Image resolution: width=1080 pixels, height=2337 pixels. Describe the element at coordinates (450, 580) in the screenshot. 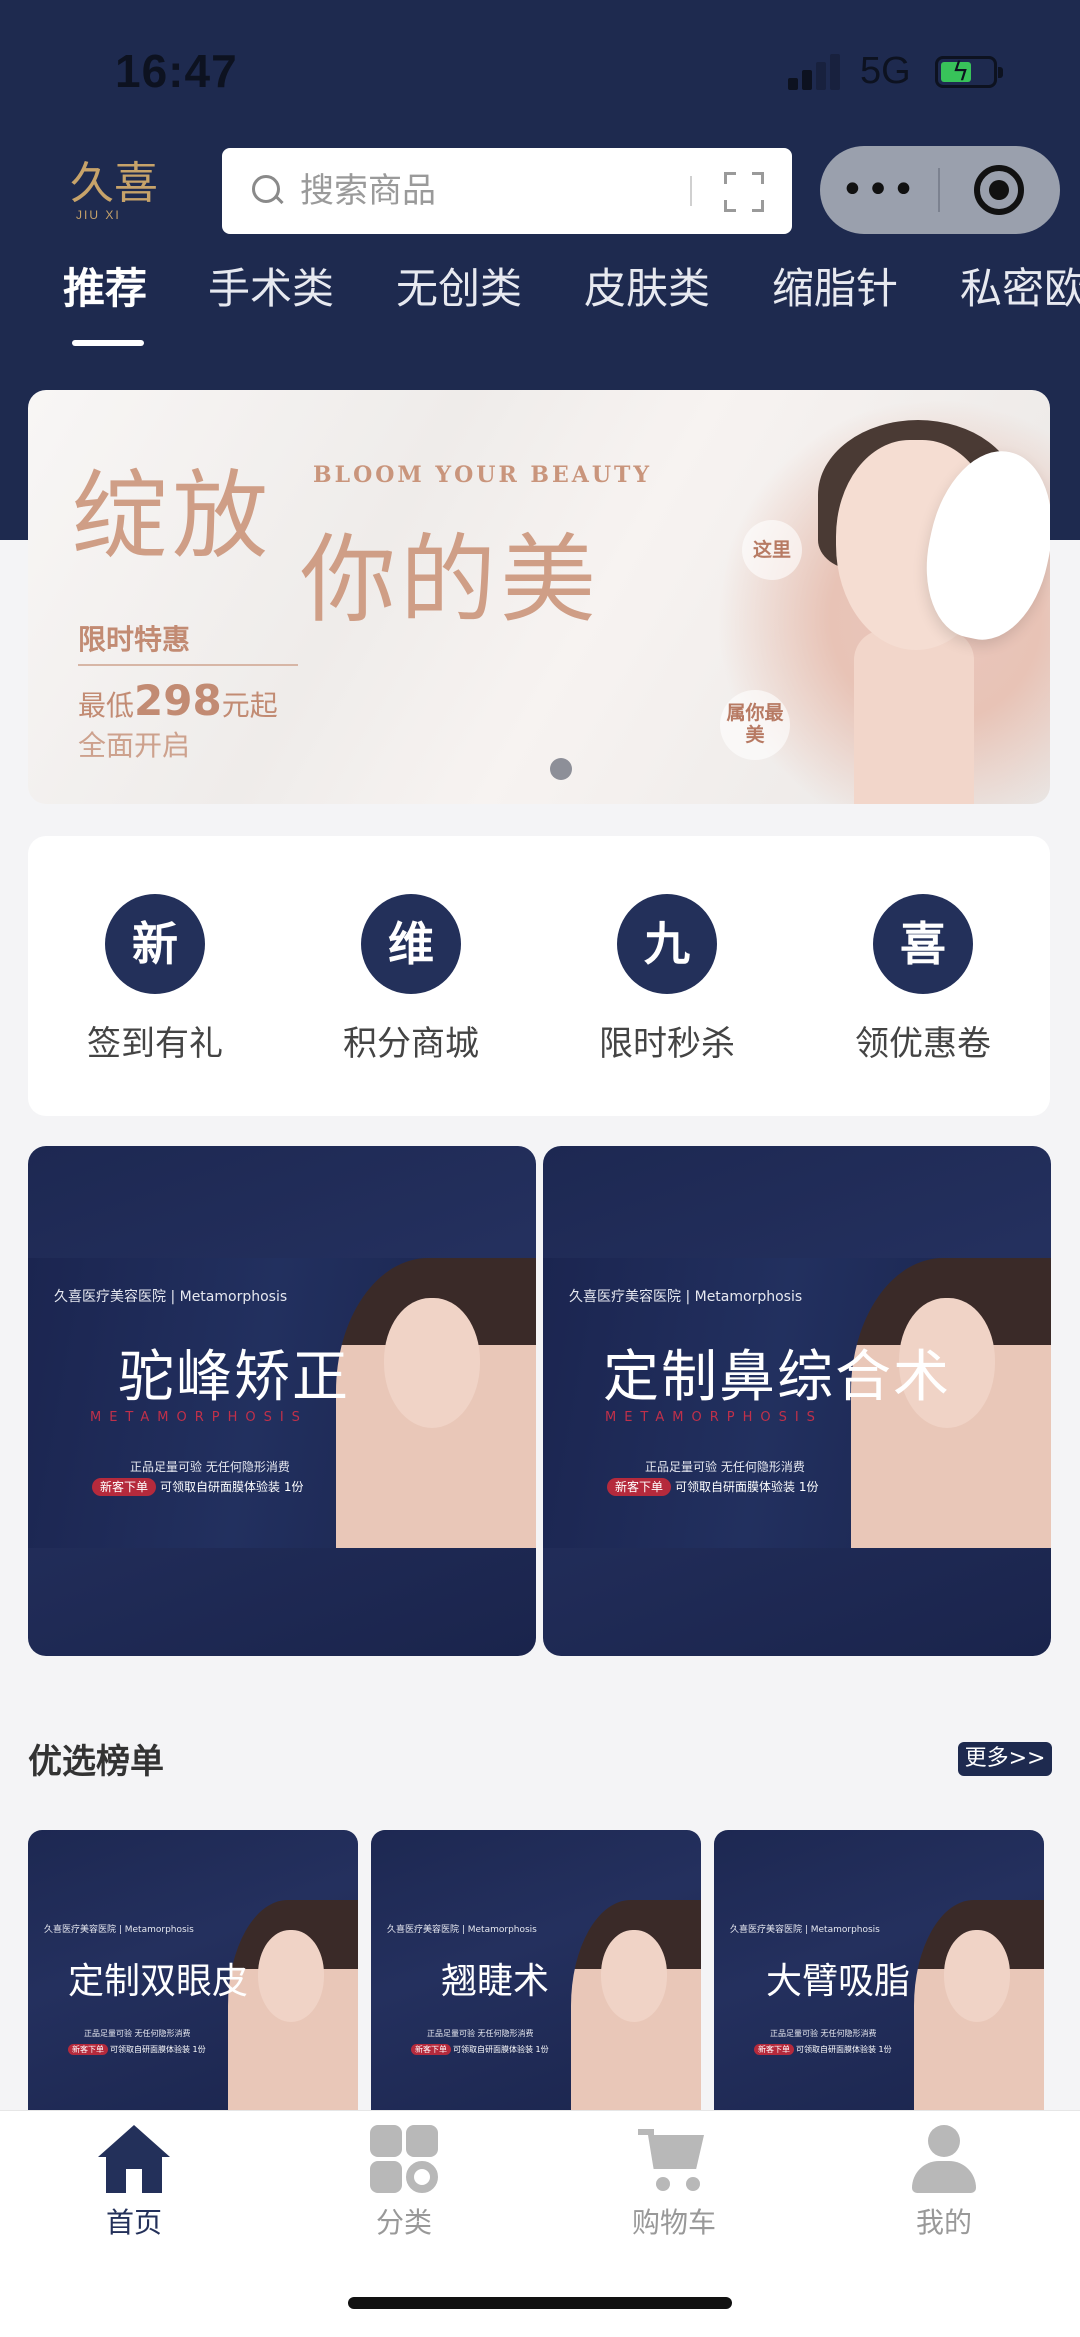

I see `banner-title-line2: 你的美` at that location.